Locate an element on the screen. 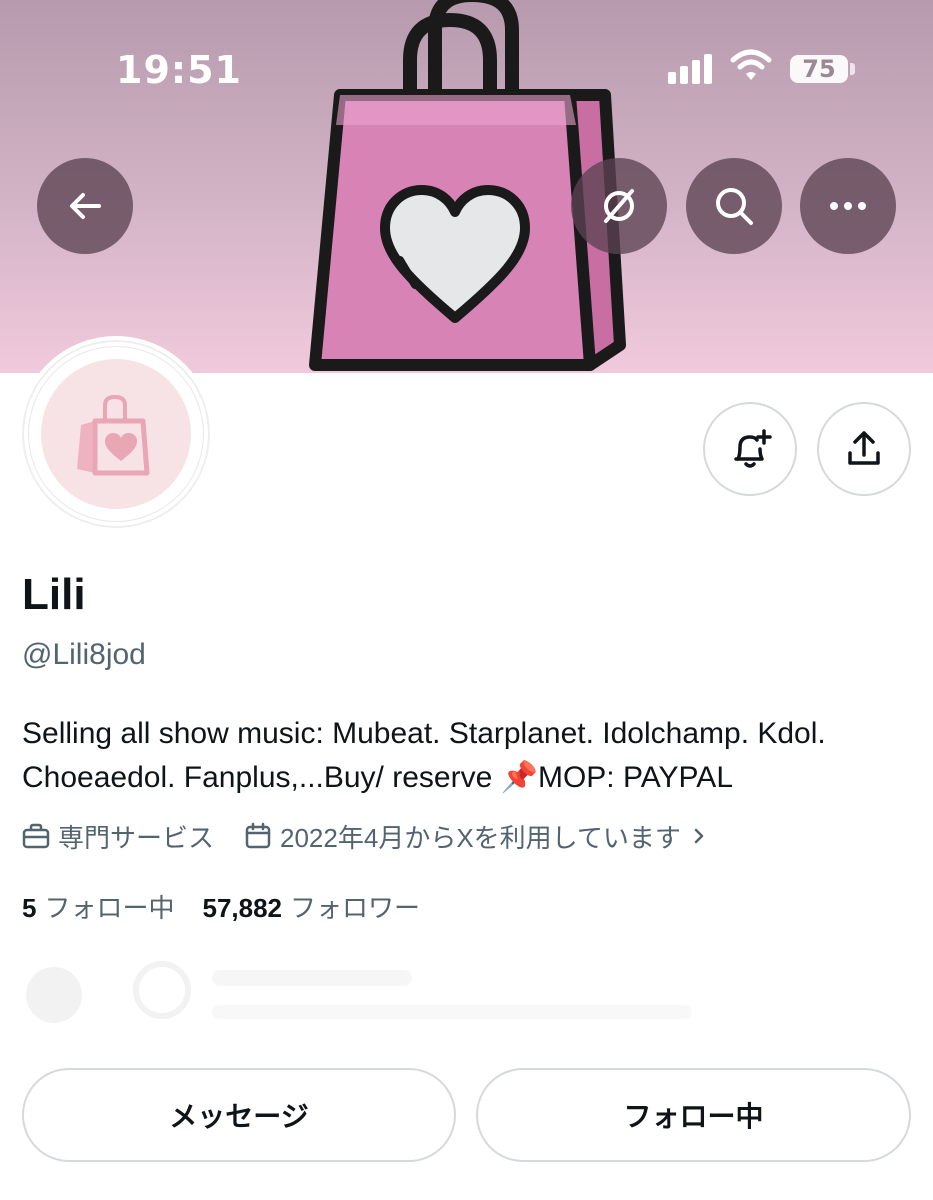 The width and height of the screenshot is (933, 1200). bell-plus-icon is located at coordinates (753, 448).